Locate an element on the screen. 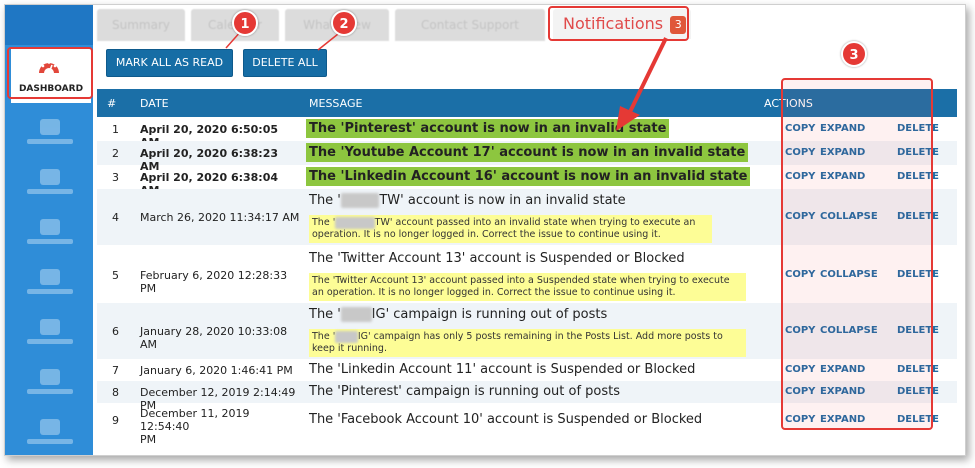  row-number: 8 is located at coordinates (115, 392).